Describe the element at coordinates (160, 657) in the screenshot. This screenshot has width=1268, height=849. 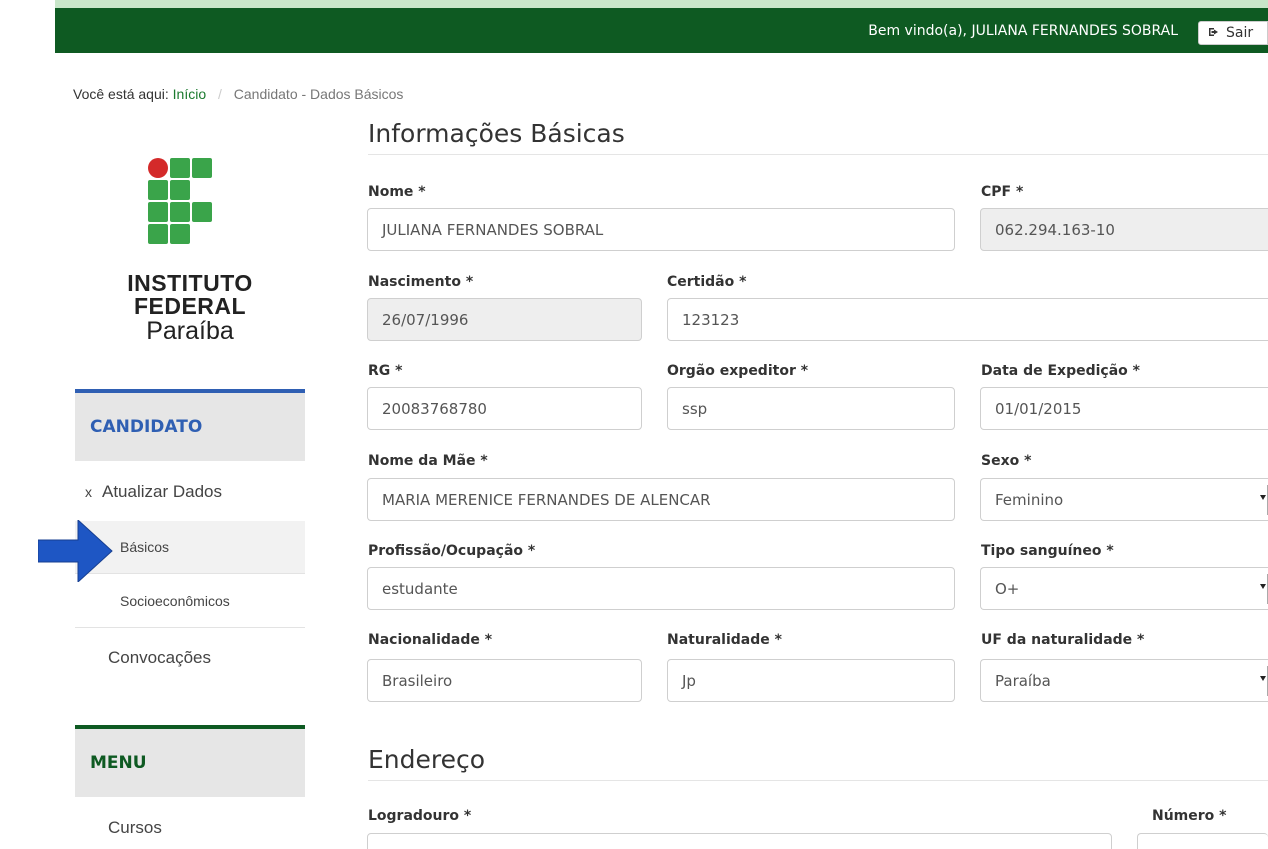
I see `sidebar-item-label: Convocações` at that location.